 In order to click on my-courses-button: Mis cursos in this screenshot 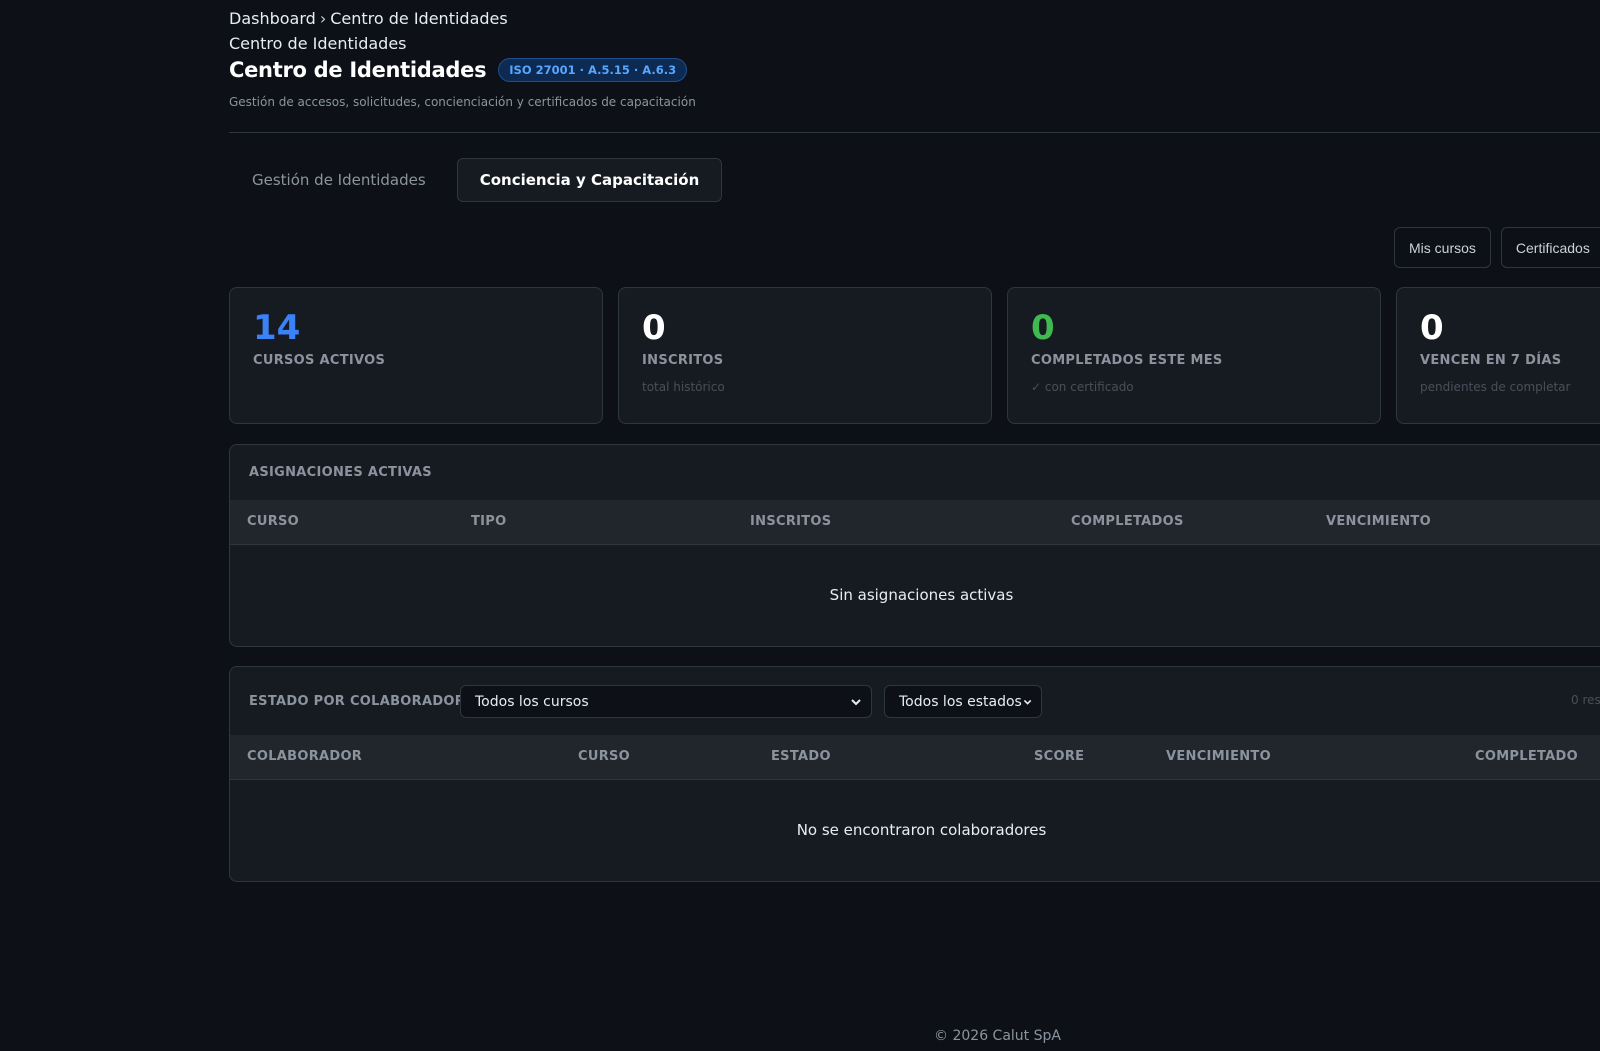, I will do `click(1442, 247)`.